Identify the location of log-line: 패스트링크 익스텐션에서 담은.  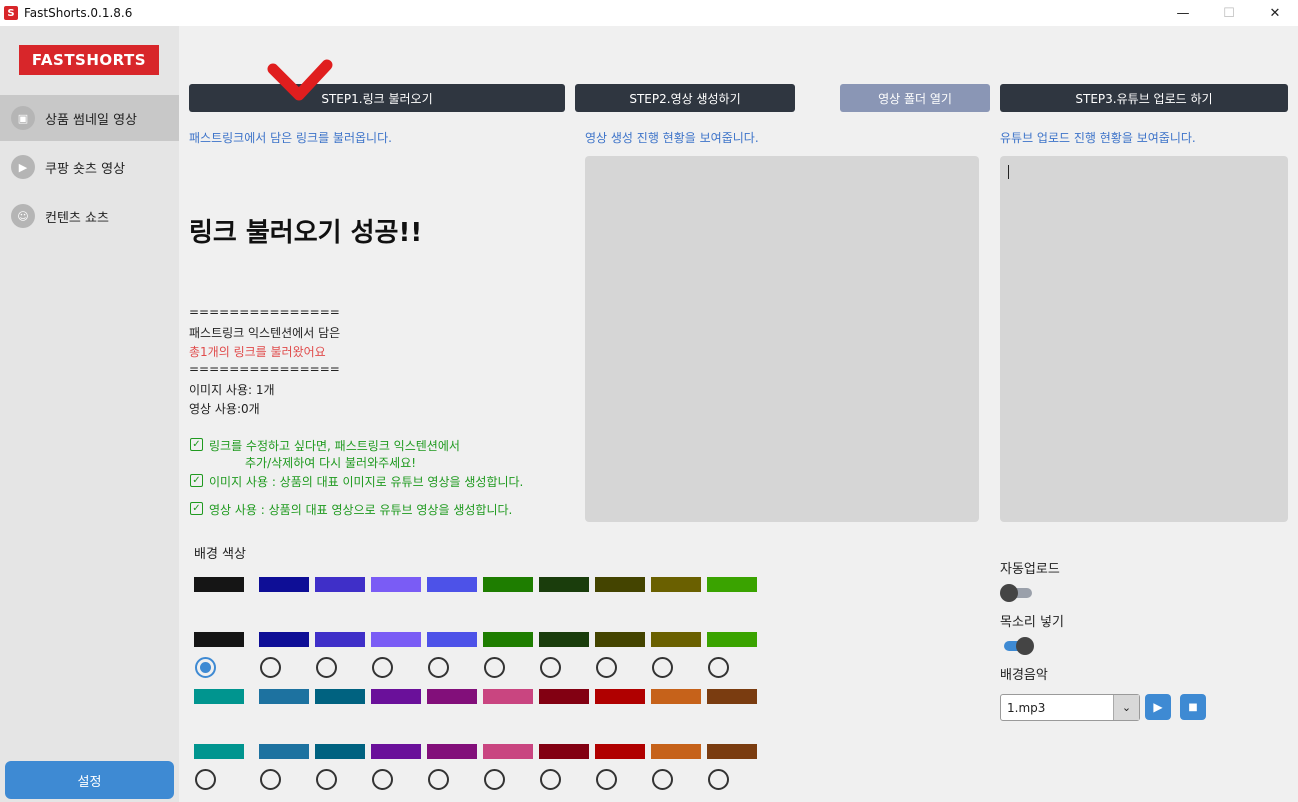
(265, 333).